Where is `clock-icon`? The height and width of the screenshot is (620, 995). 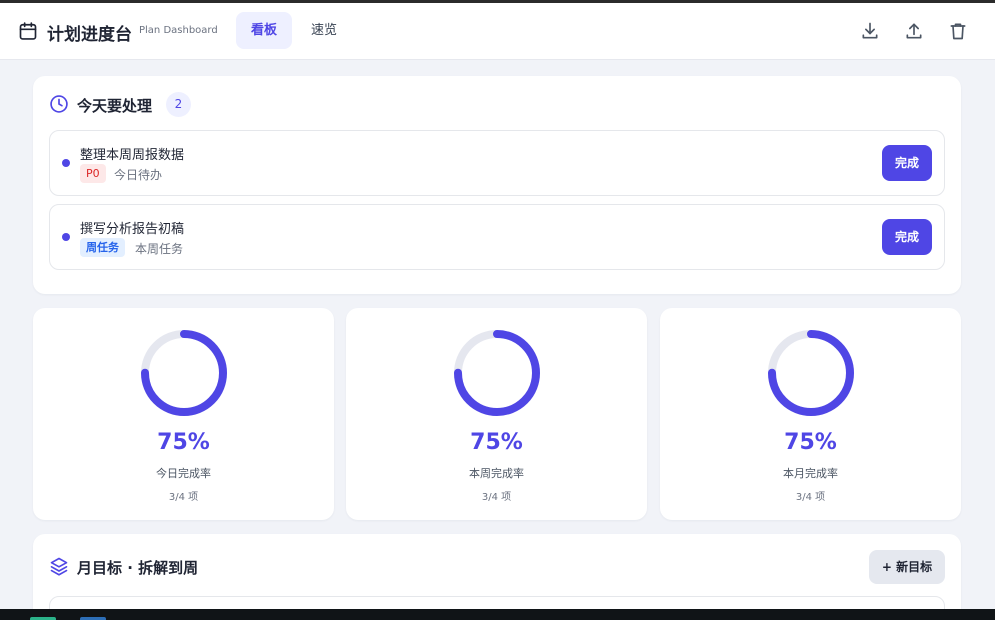
clock-icon is located at coordinates (59, 104).